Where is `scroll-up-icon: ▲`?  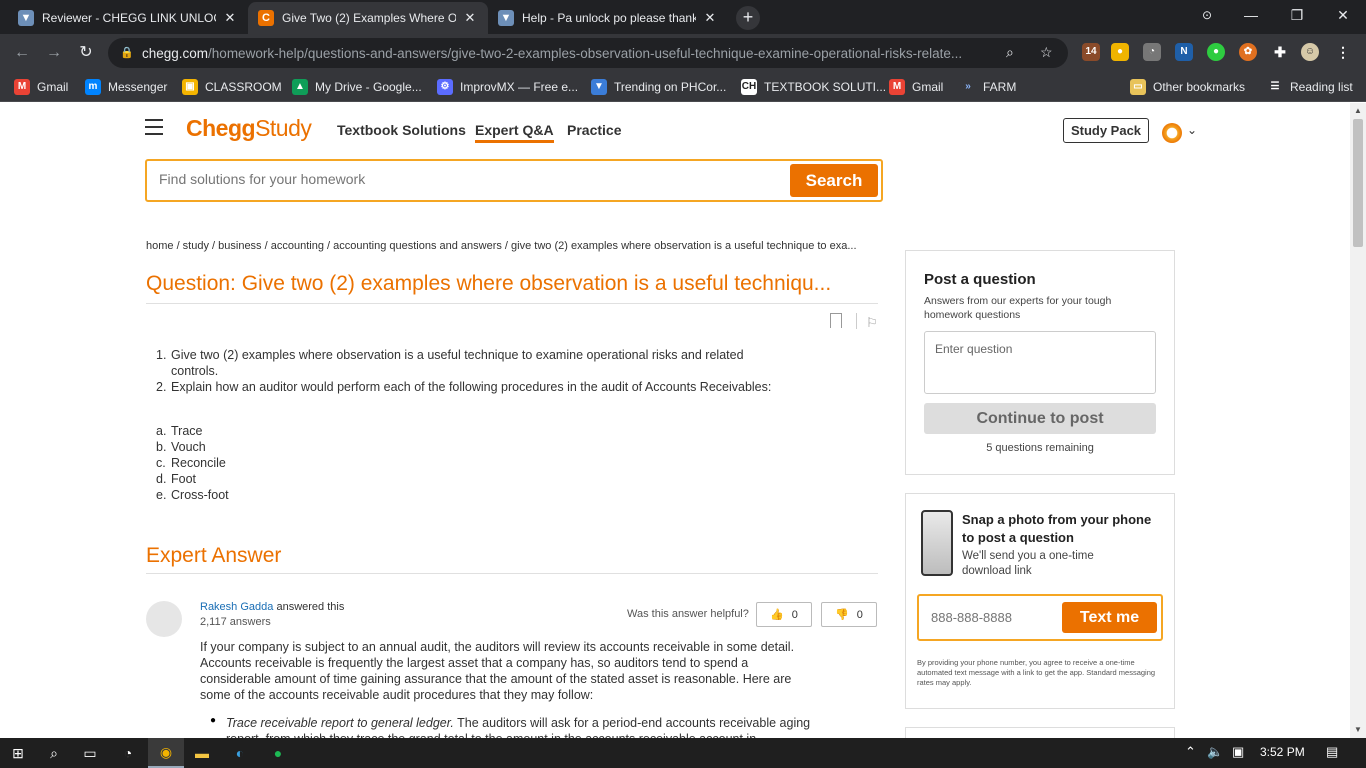 scroll-up-icon: ▲ is located at coordinates (1358, 110).